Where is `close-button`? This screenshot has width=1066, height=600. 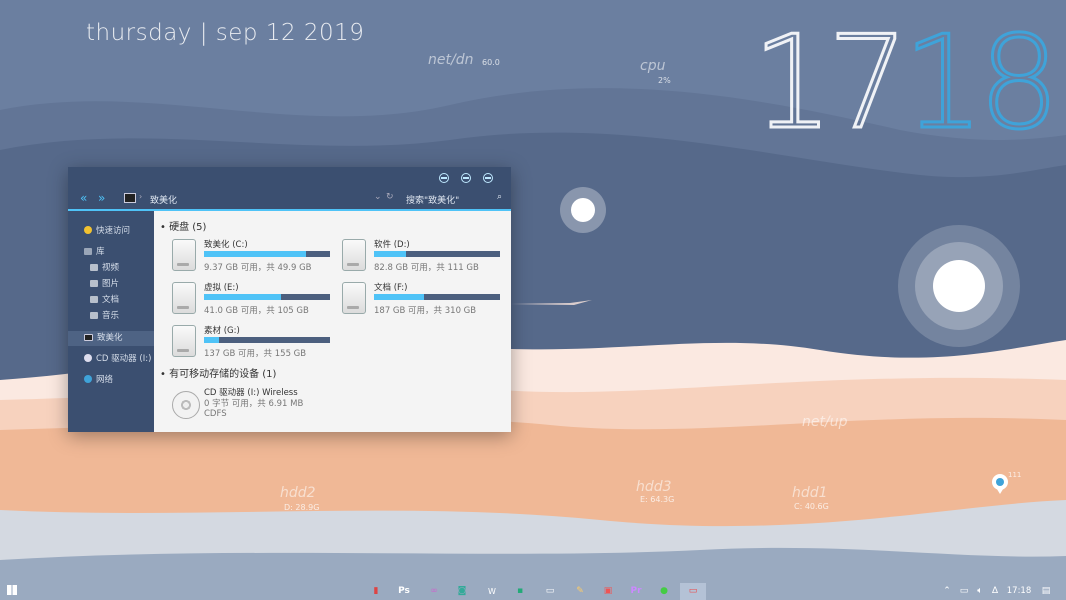 close-button is located at coordinates (488, 178).